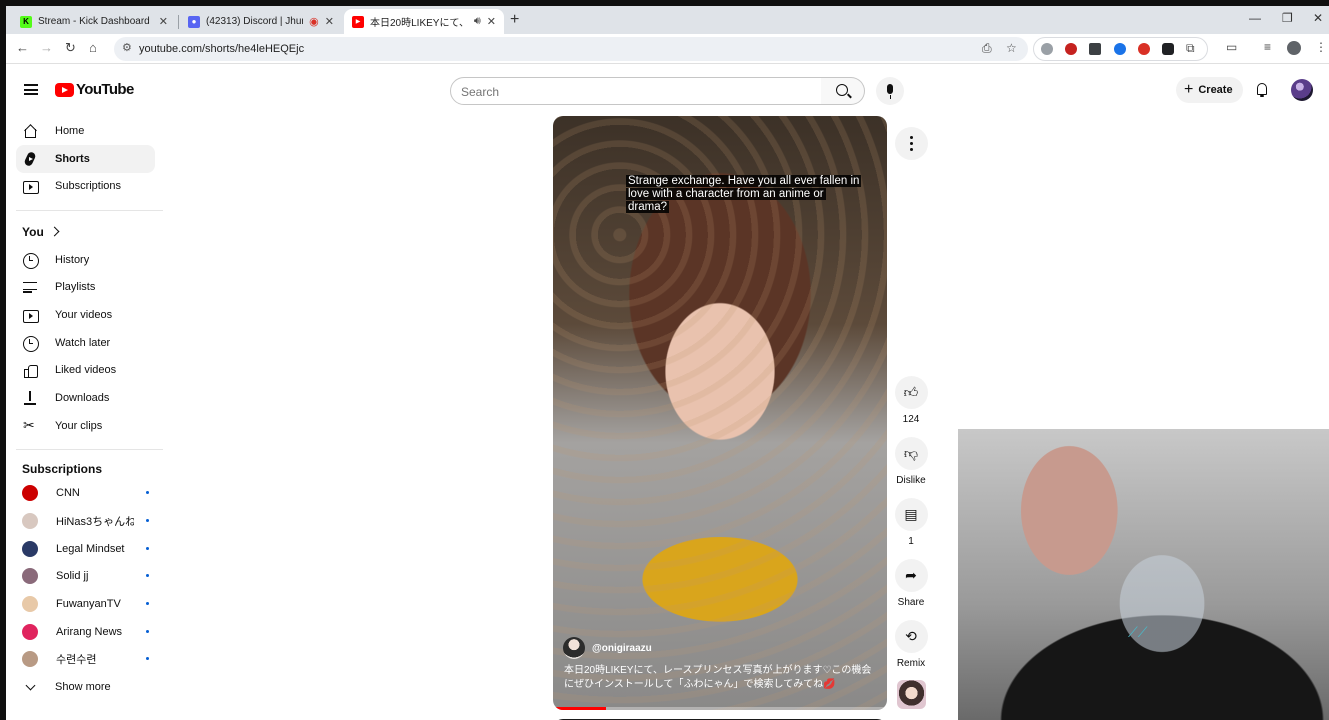  Describe the element at coordinates (85, 659) in the screenshot. I see `subscription-item: 수련수련` at that location.